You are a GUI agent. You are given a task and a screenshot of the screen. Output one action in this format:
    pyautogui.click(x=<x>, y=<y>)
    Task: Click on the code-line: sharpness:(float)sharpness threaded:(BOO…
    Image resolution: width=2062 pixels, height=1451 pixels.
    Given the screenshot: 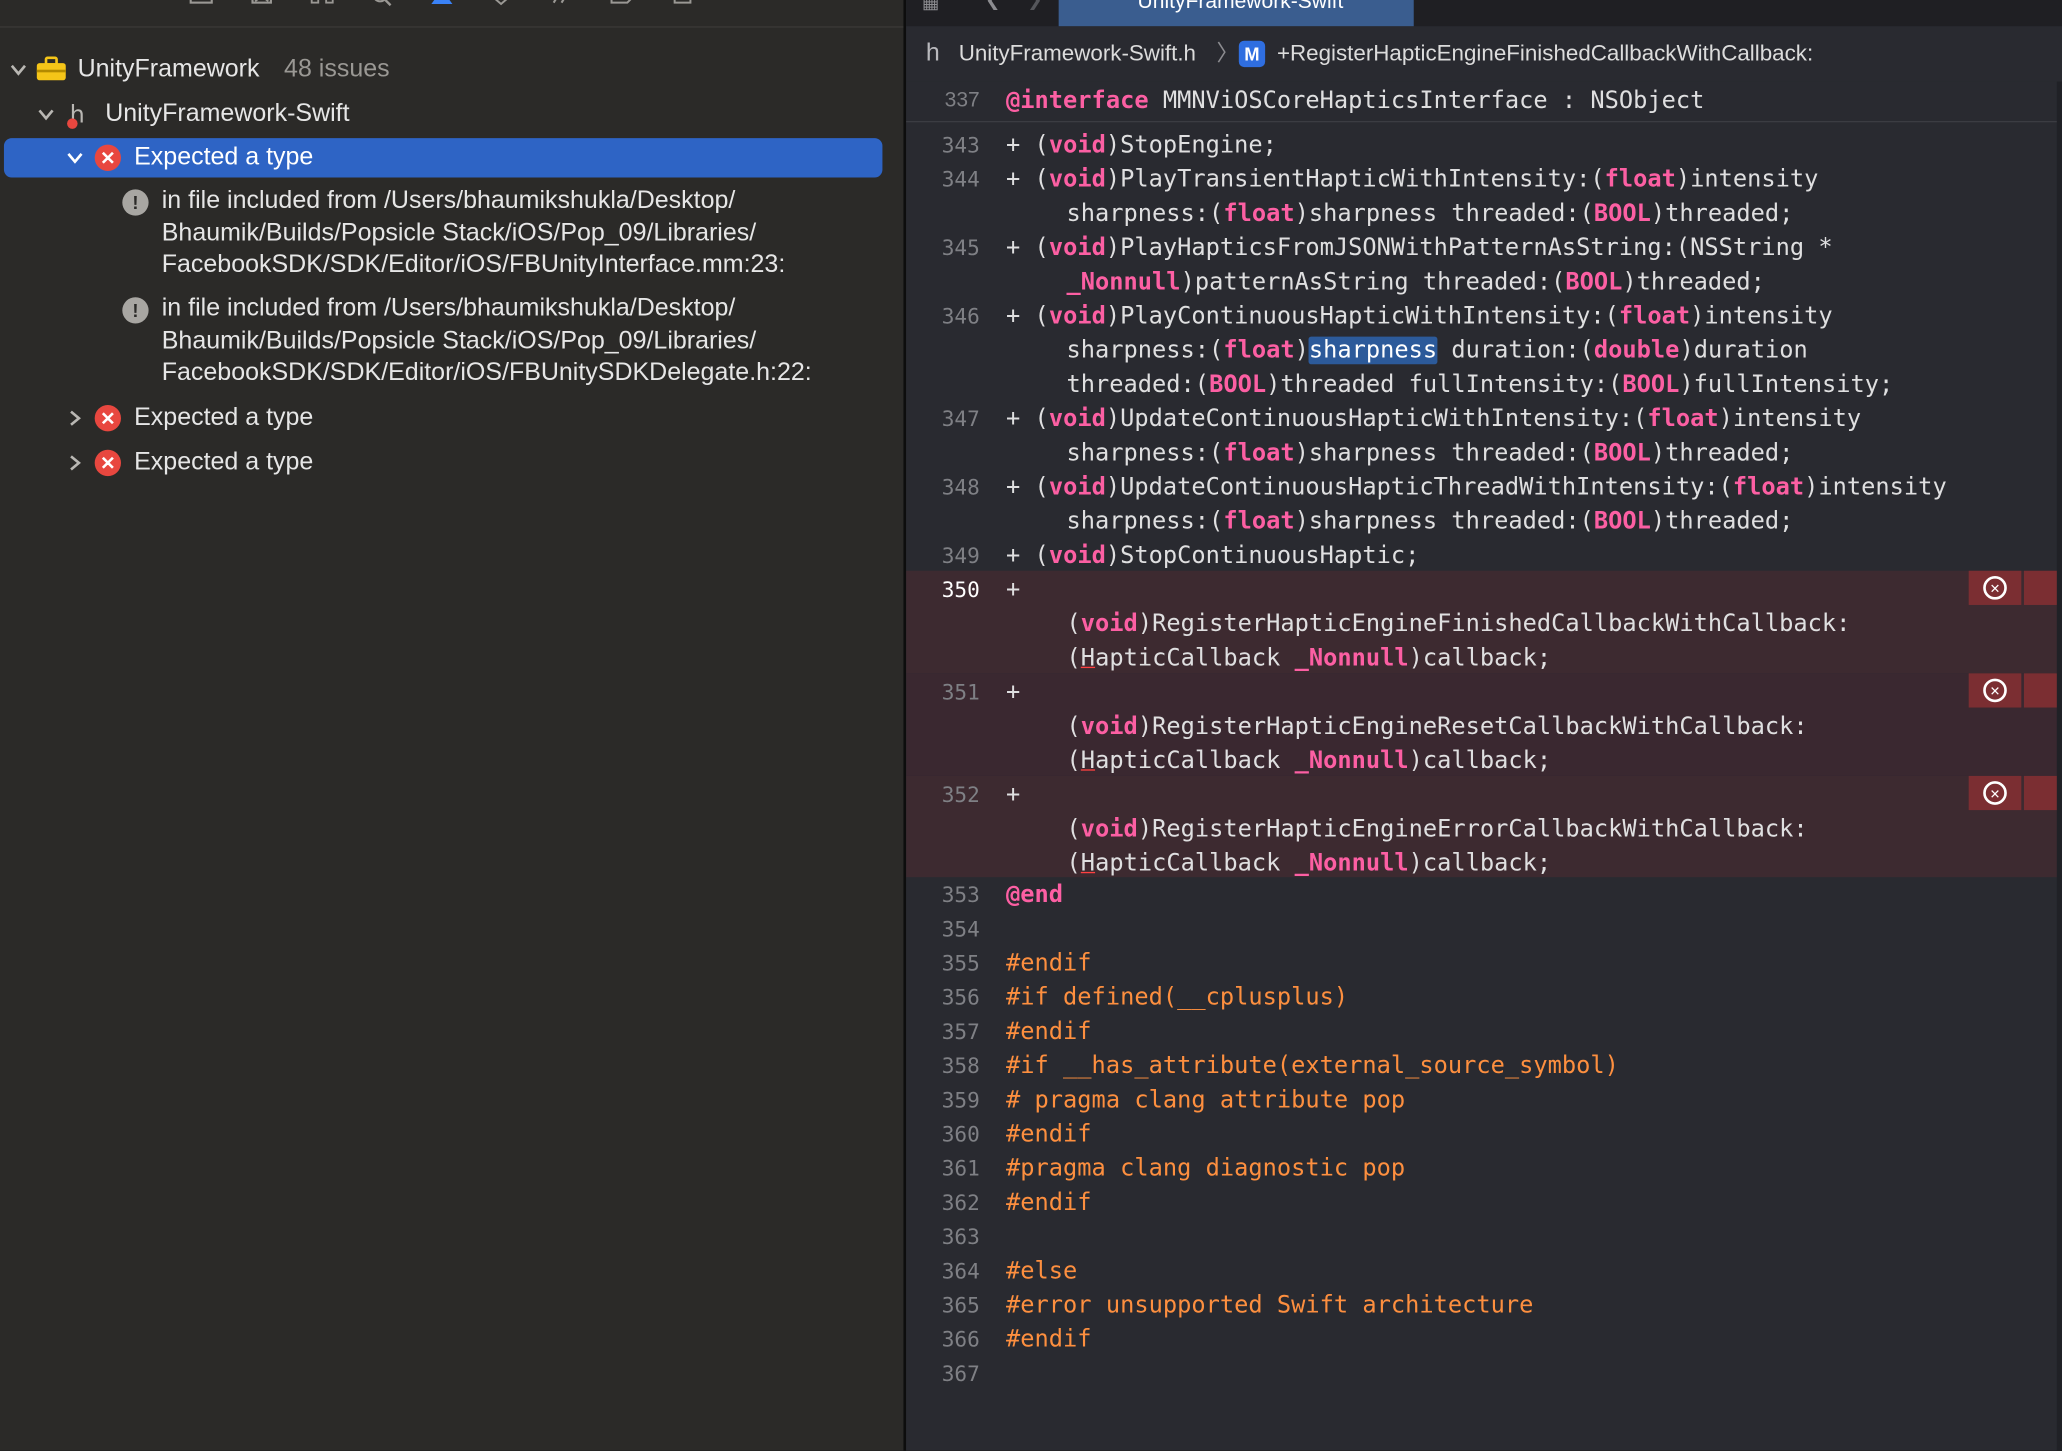 What is the action you would take?
    pyautogui.click(x=1430, y=454)
    